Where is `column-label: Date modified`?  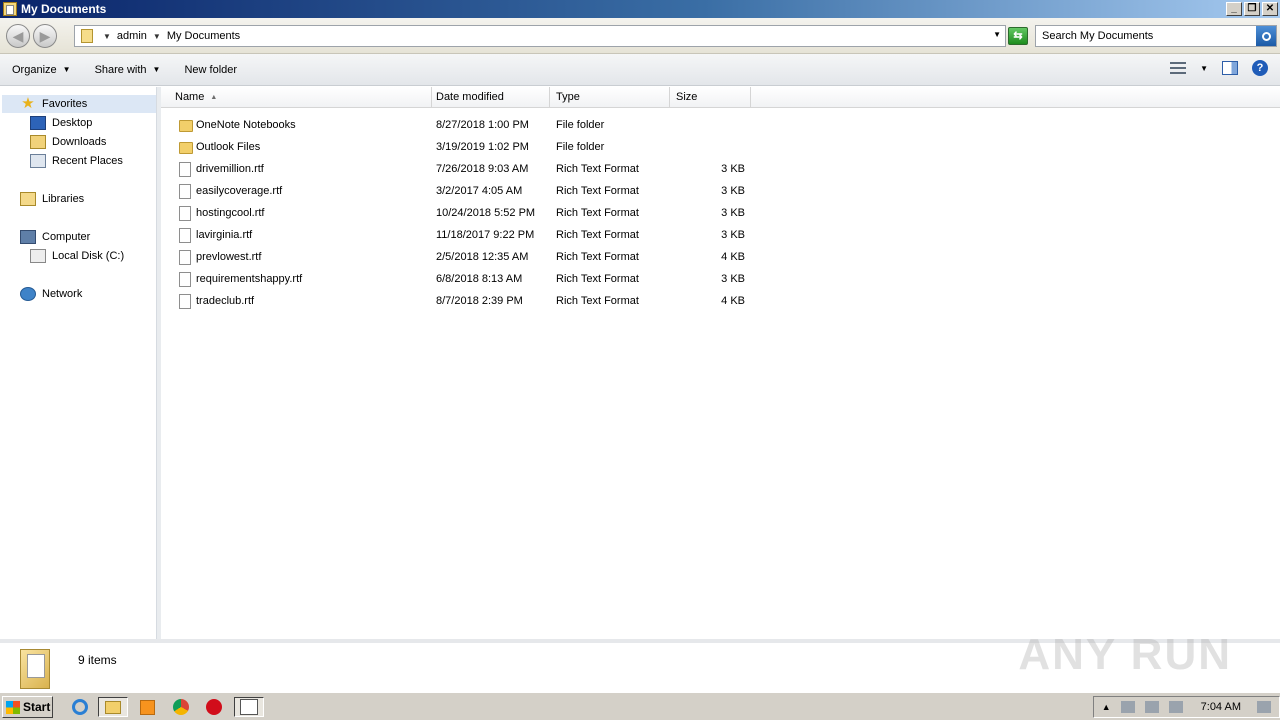 column-label: Date modified is located at coordinates (470, 97).